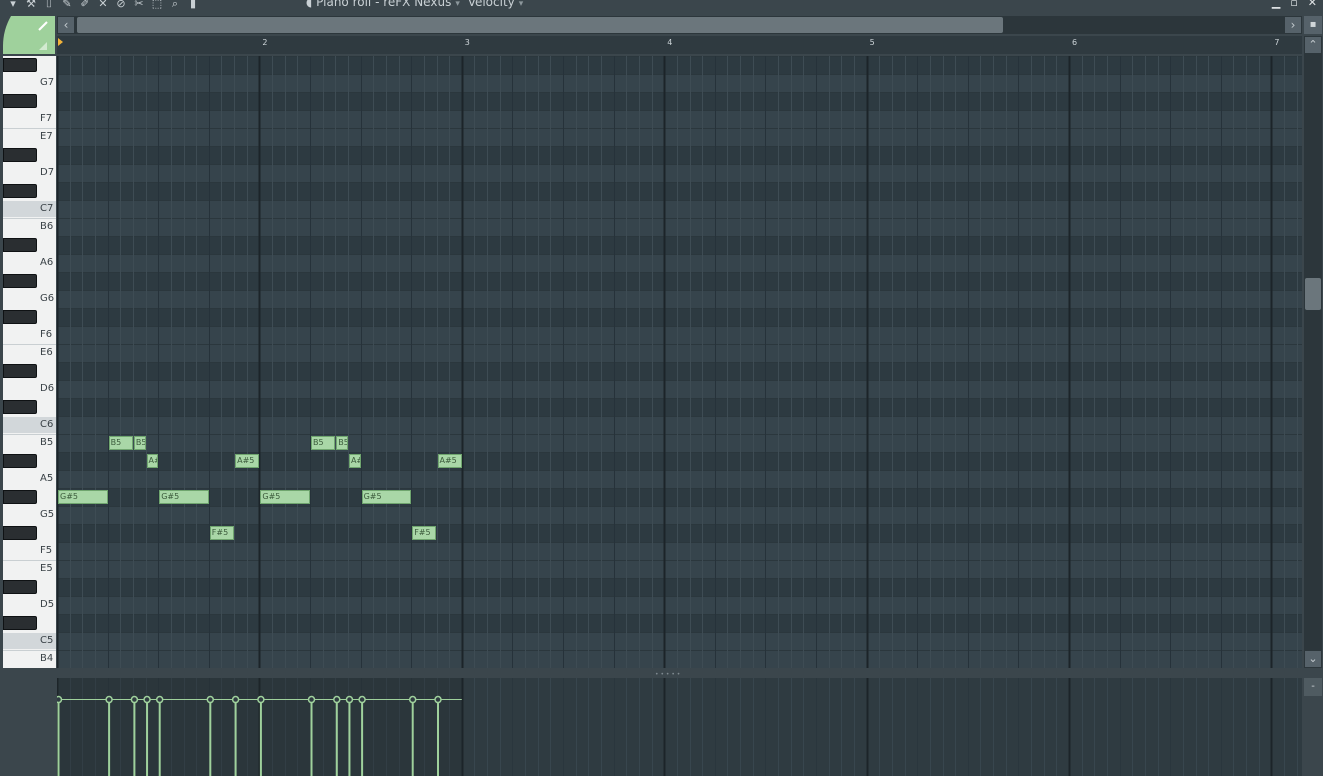 Image resolution: width=1323 pixels, height=776 pixels. What do you see at coordinates (67, 5) in the screenshot?
I see `pencil-icon: ✎` at bounding box center [67, 5].